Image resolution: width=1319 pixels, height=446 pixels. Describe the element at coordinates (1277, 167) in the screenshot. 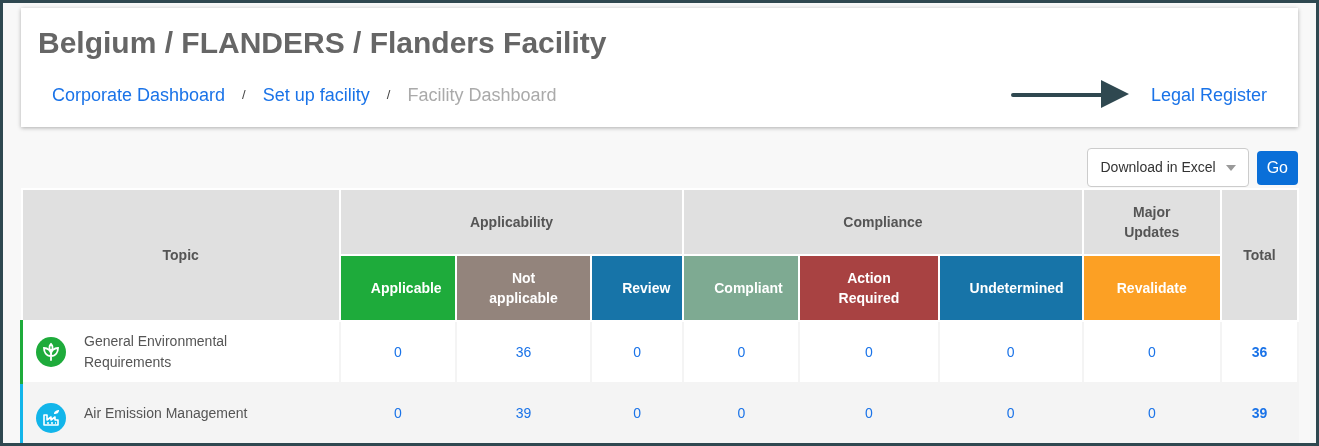

I see `go-button: Go` at that location.